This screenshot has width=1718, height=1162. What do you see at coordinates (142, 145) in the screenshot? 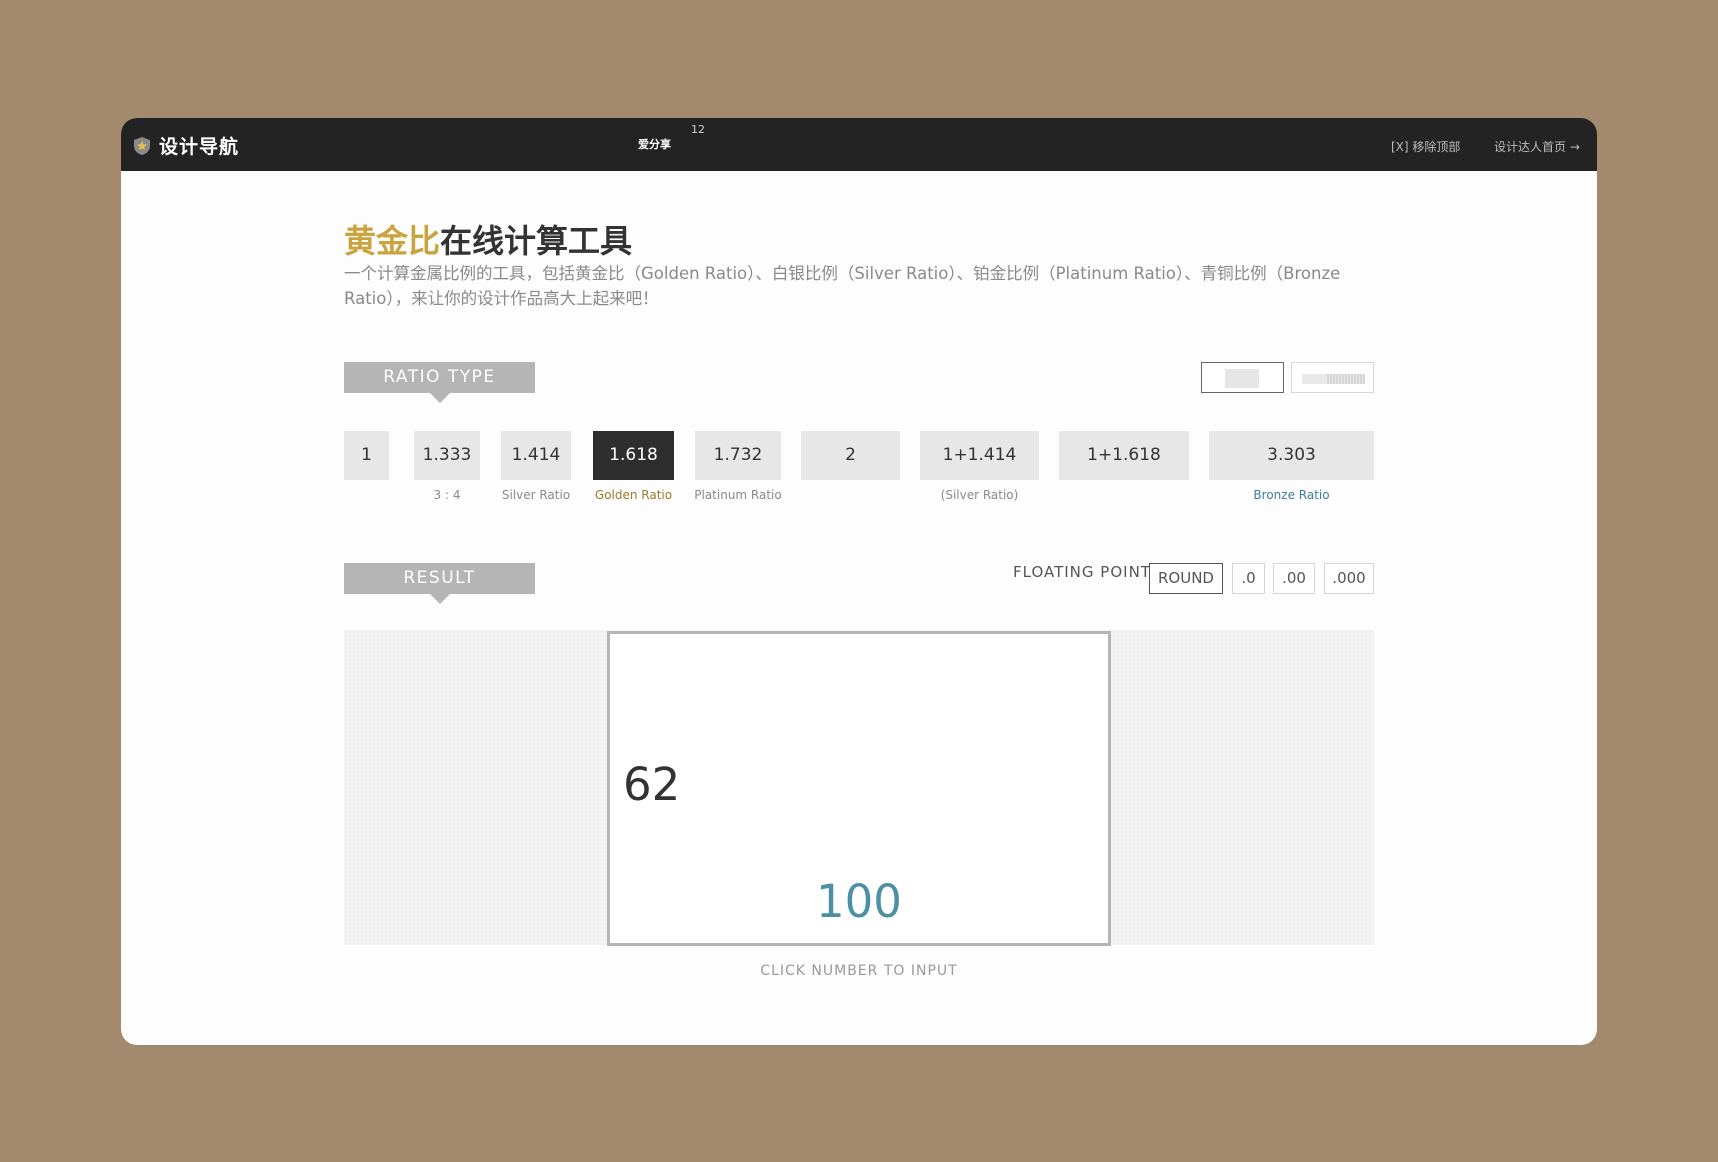
I see `shield-star-icon` at bounding box center [142, 145].